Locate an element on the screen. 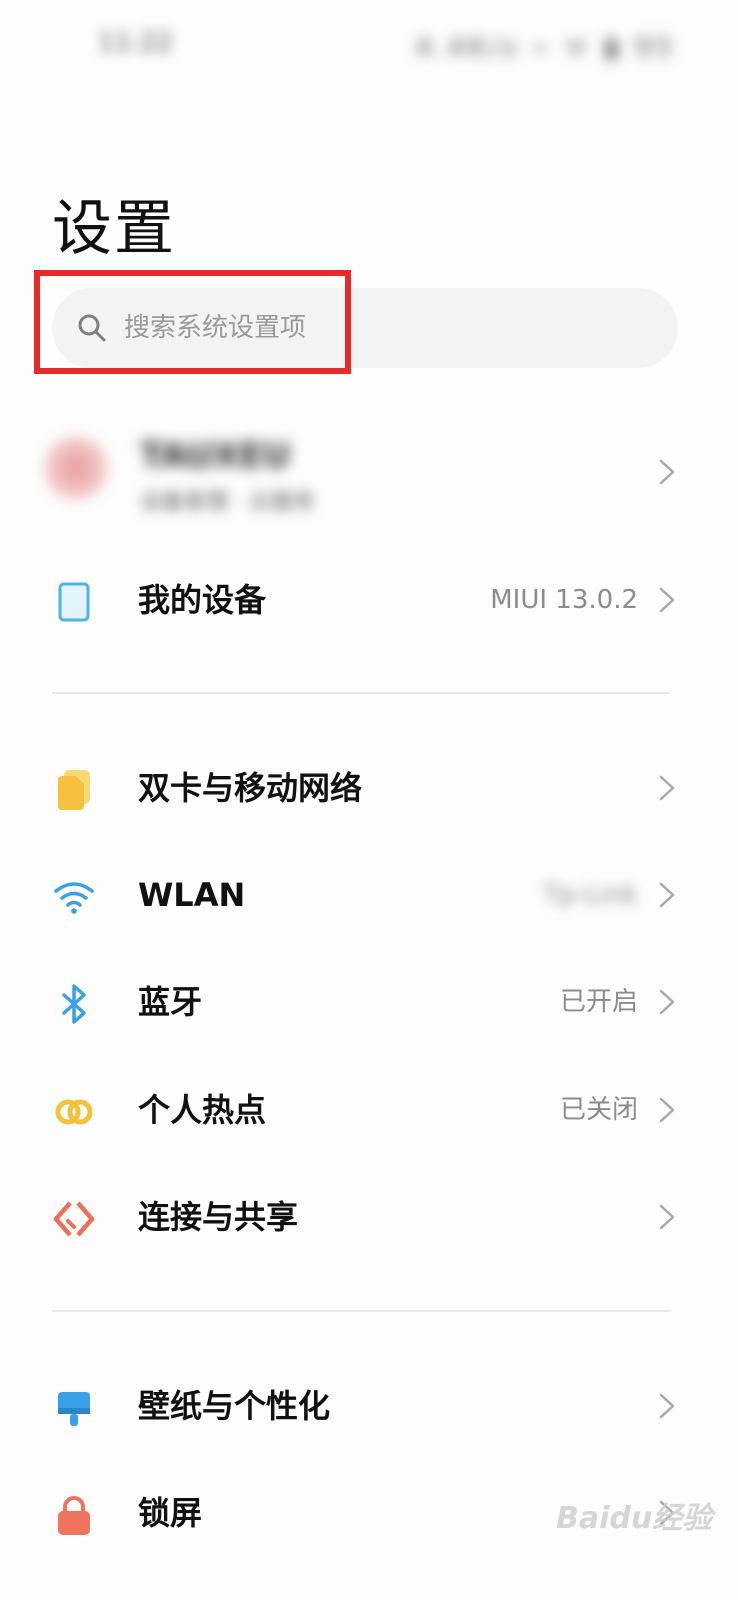 This screenshot has width=738, height=1600. row-label: WLAN is located at coordinates (192, 895).